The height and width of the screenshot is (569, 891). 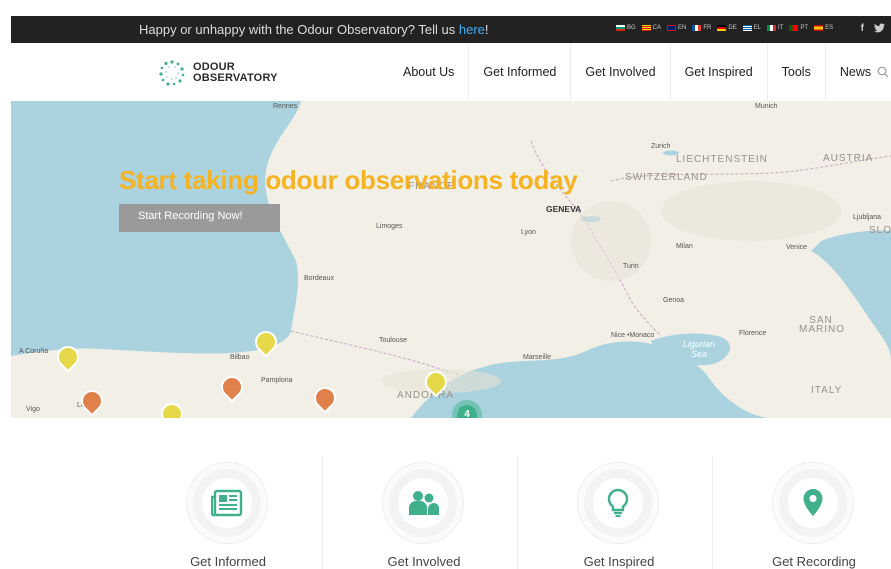 What do you see at coordinates (319, 278) in the screenshot?
I see `map-label: Bordeaux` at bounding box center [319, 278].